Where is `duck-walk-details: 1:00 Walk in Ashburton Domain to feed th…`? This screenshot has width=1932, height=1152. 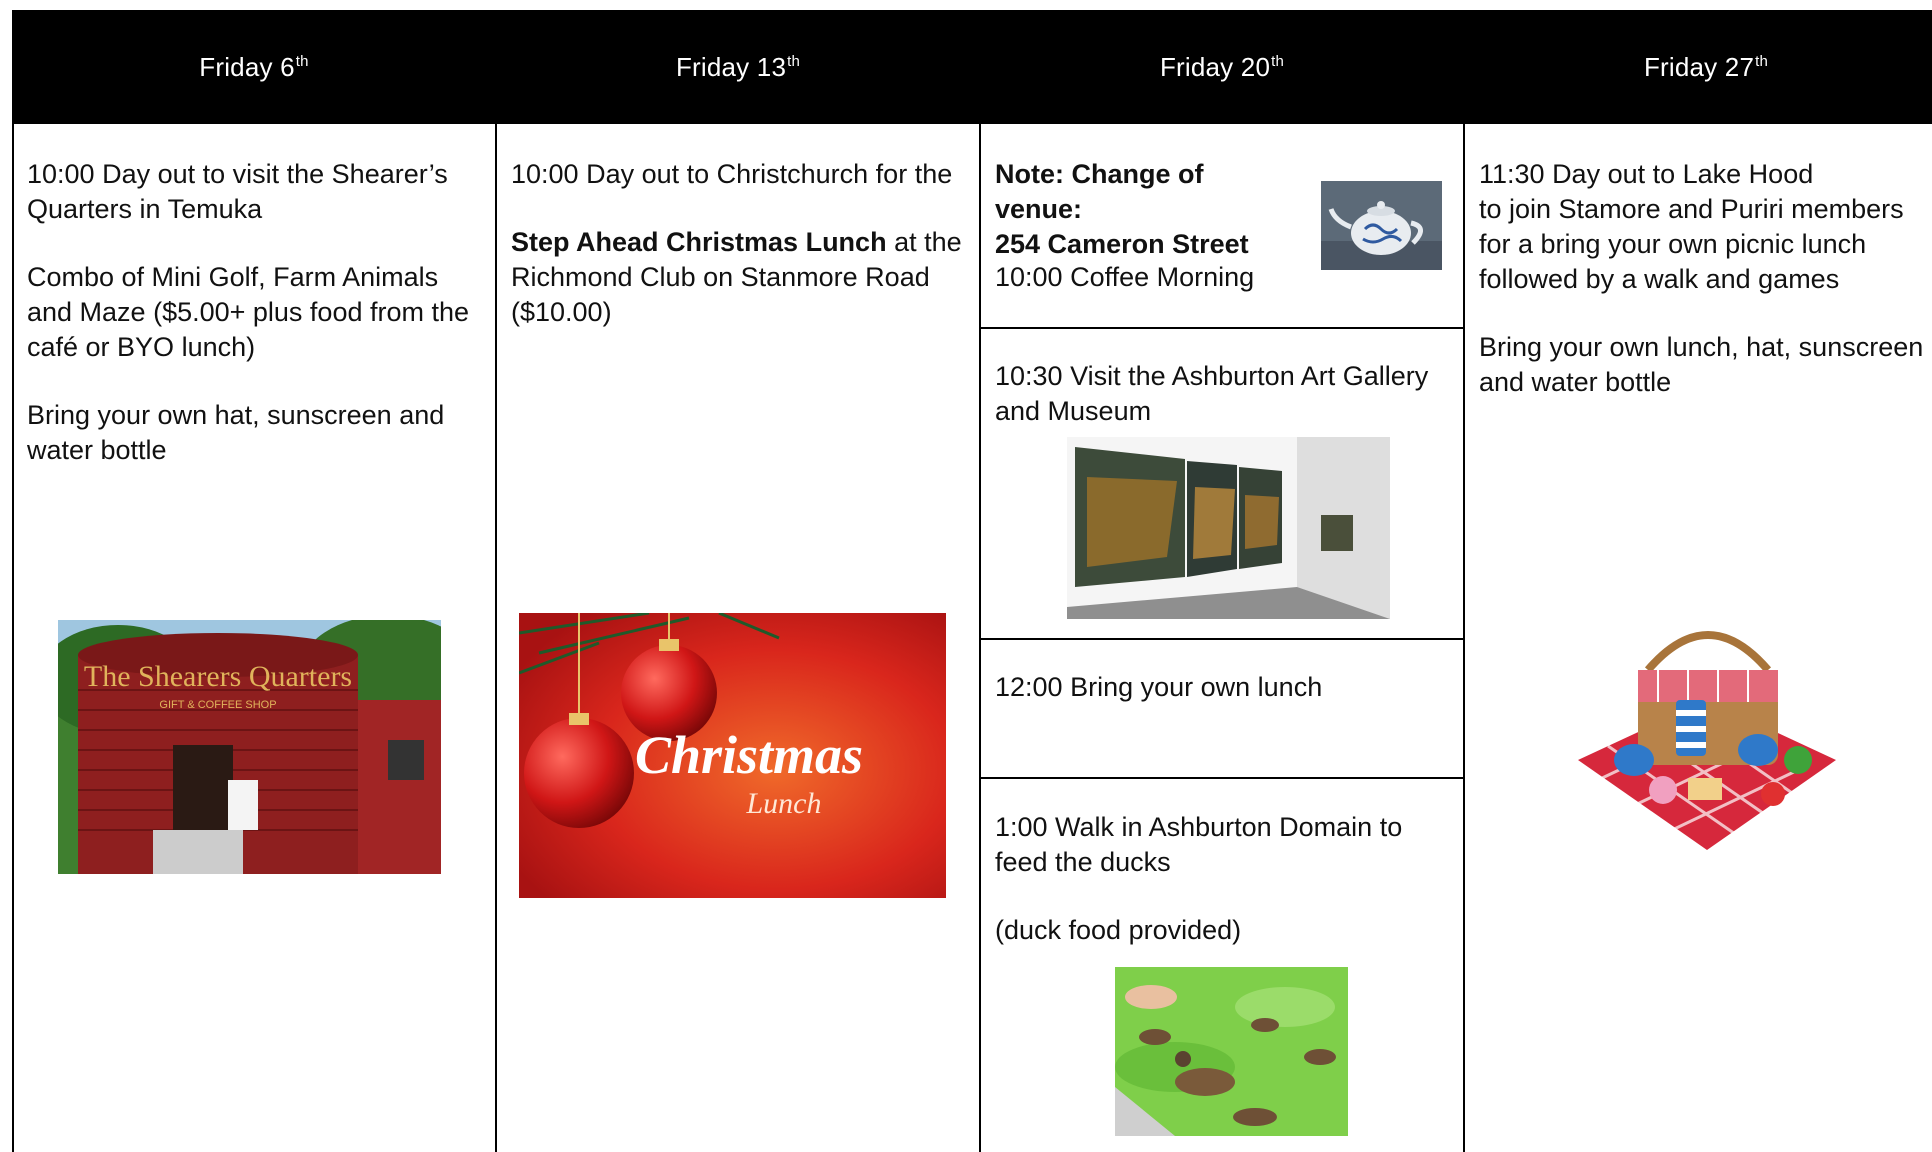
duck-walk-details: 1:00 Walk in Ashburton Domain to feed th… is located at coordinates (1215, 879).